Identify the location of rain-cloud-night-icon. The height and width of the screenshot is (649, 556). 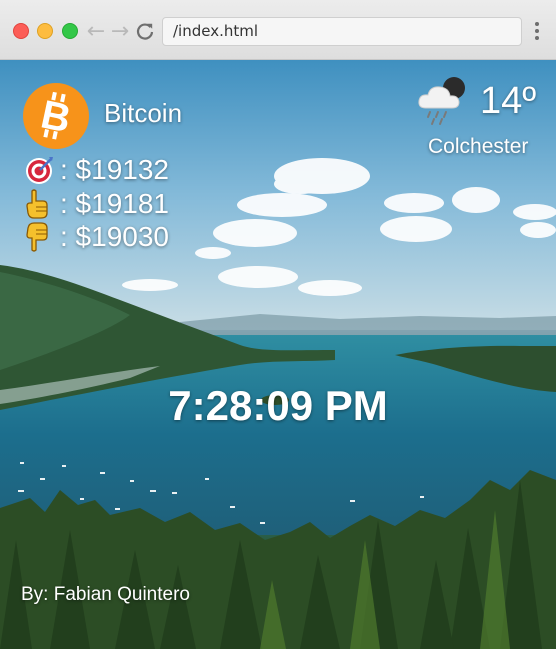
(441, 101).